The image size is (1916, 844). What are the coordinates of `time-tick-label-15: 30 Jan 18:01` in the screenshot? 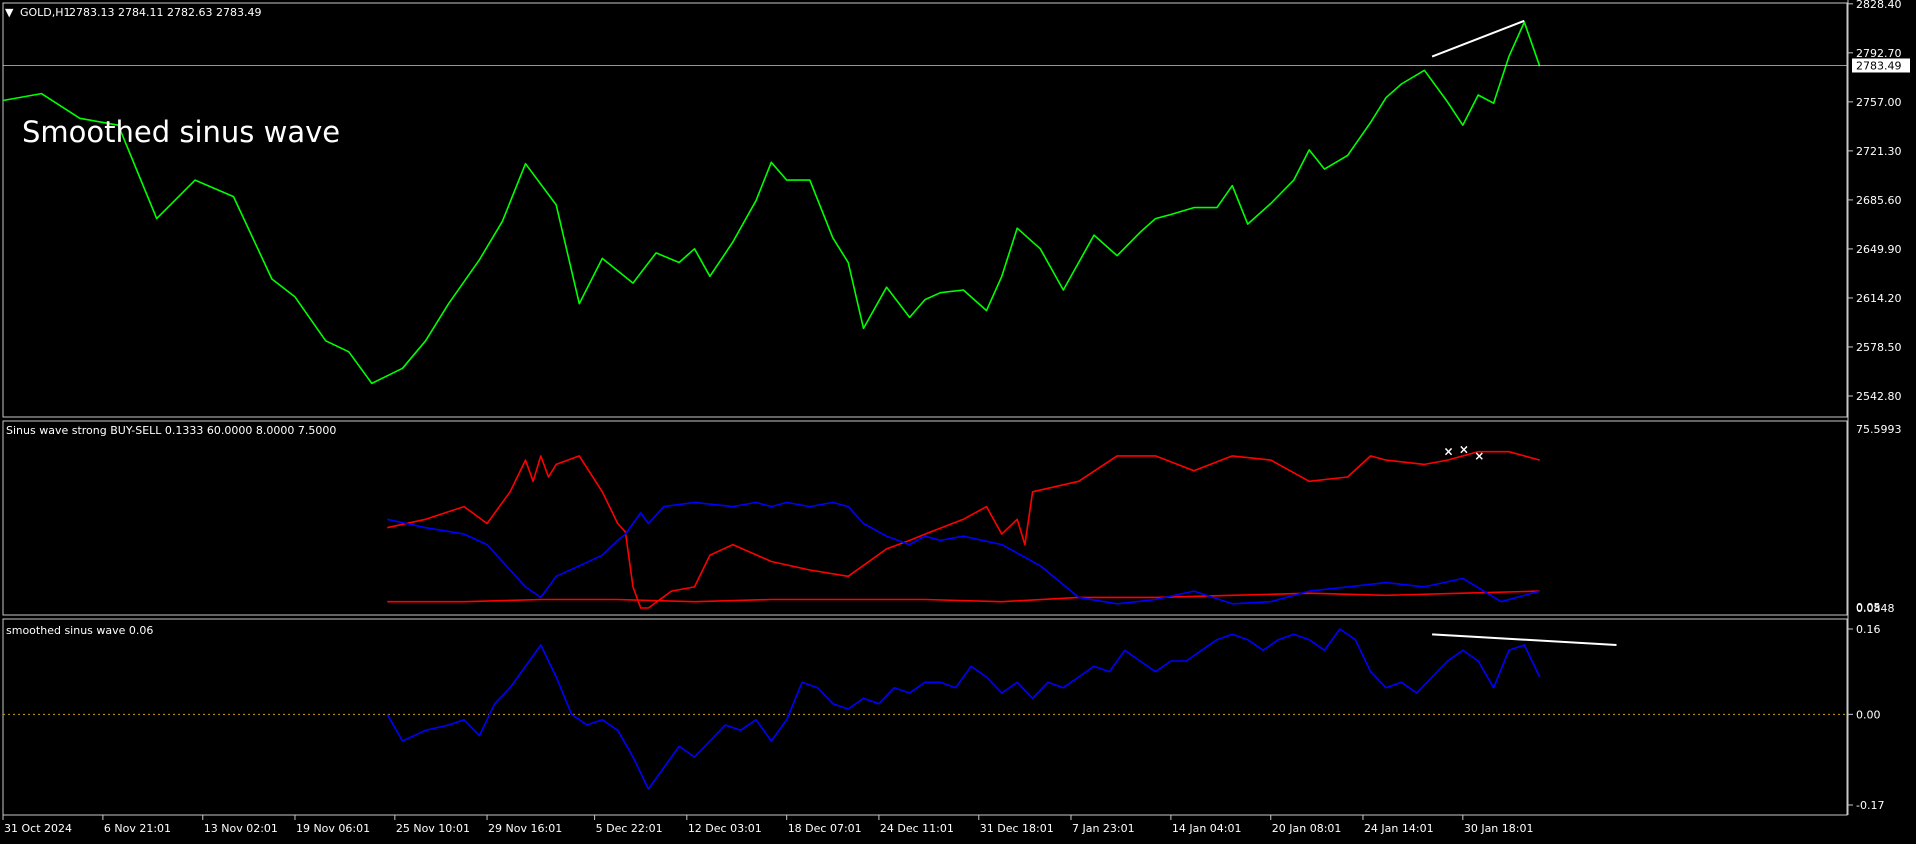 It's located at (1499, 828).